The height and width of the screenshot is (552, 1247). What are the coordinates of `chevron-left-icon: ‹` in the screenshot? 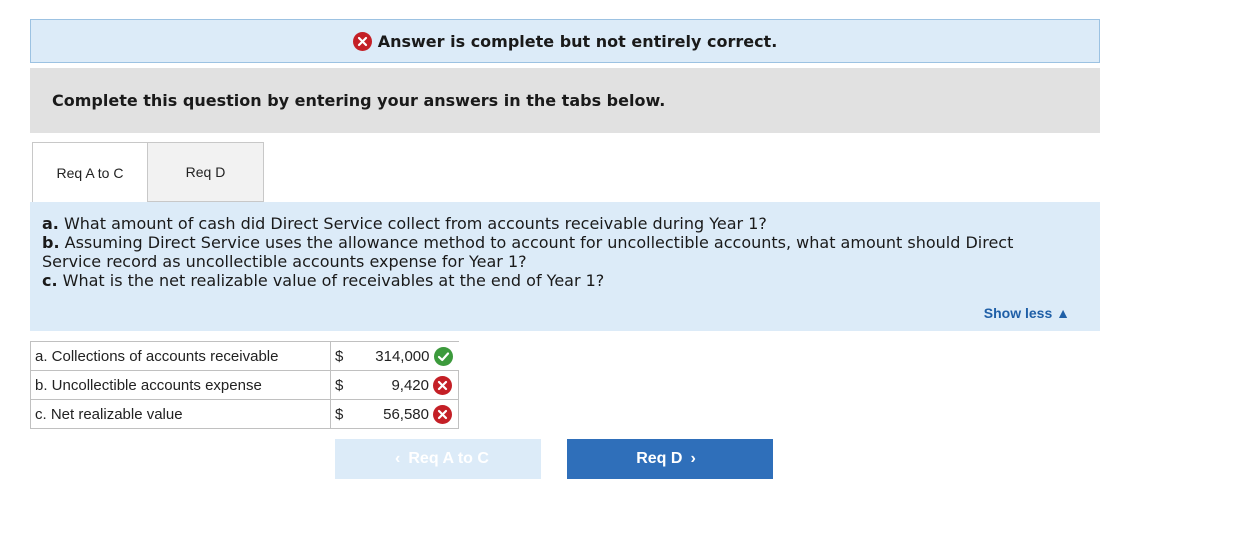 It's located at (398, 458).